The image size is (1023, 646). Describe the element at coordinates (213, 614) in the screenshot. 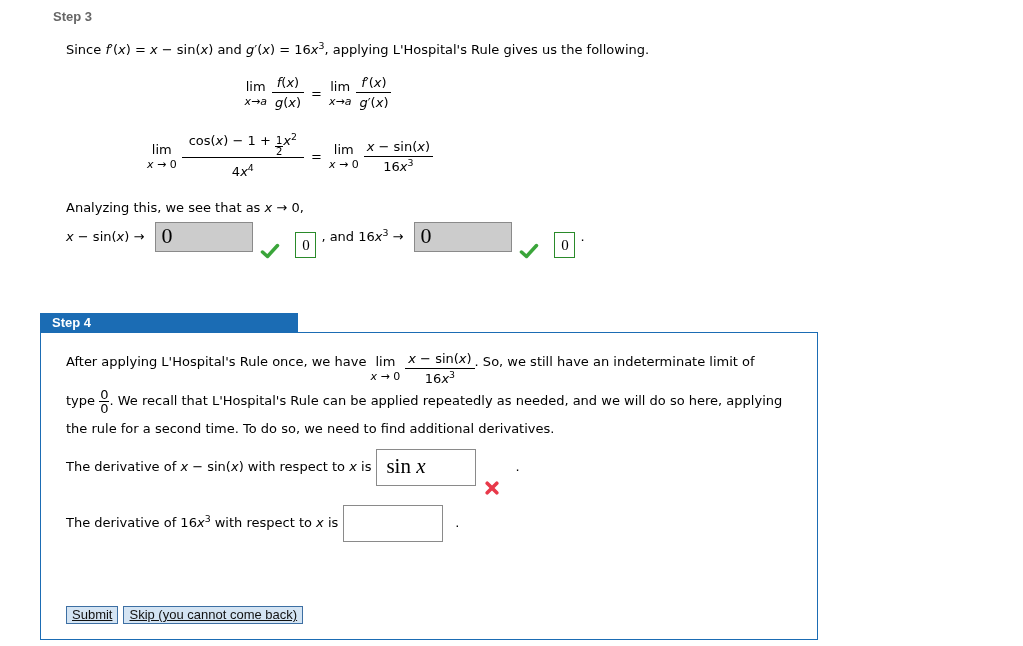

I see `skip-button: Skip (you cannot come back)` at that location.